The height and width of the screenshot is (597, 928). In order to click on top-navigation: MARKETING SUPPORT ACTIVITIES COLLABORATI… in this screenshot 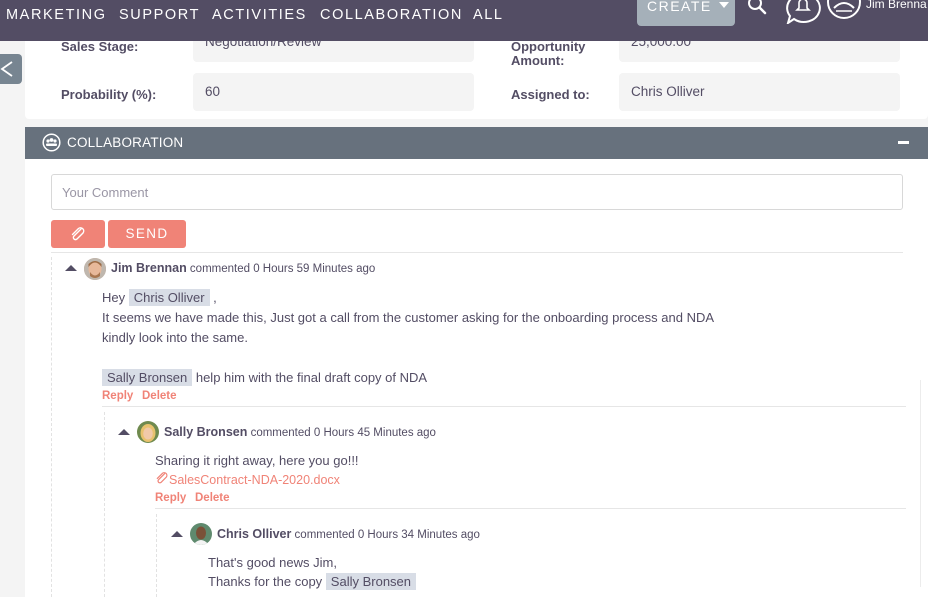, I will do `click(464, 20)`.